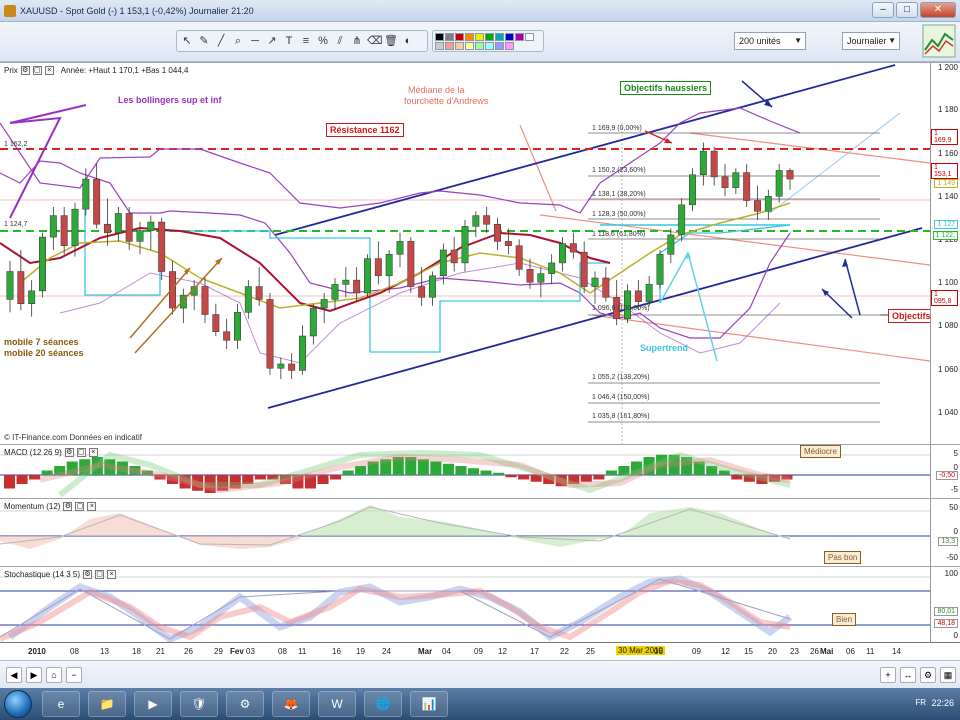 Image resolution: width=960 pixels, height=720 pixels. I want to click on scroll-right-icon: ▶, so click(34, 675).